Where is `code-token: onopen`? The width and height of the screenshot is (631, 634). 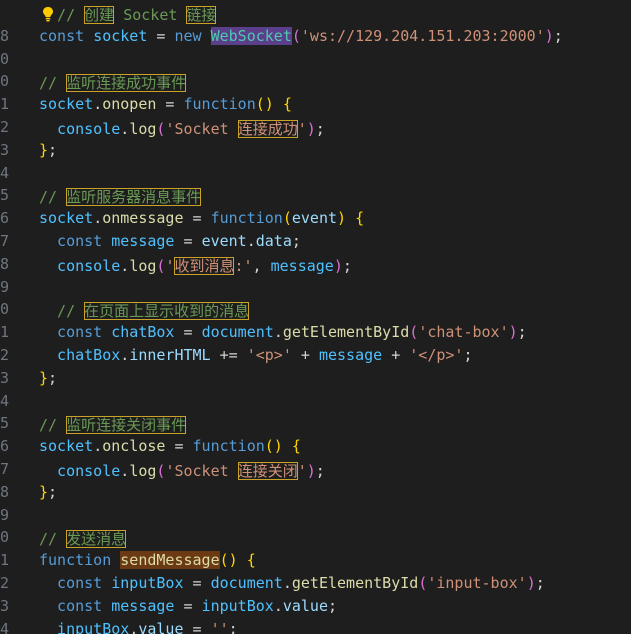
code-token: onopen is located at coordinates (129, 104).